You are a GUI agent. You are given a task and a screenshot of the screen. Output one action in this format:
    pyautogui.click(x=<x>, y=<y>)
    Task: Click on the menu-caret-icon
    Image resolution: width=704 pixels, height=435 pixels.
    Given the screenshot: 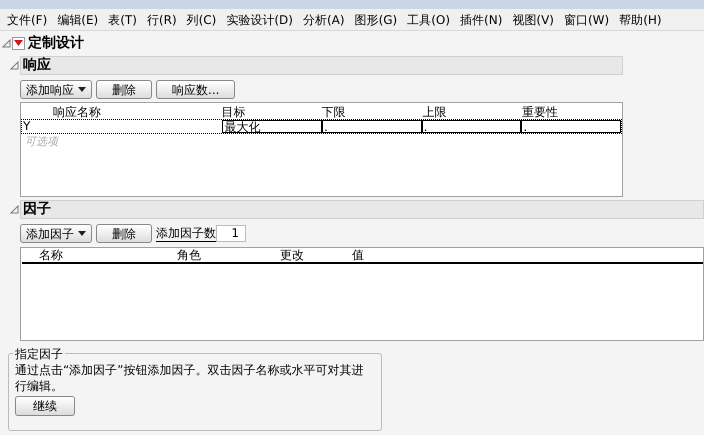 What is the action you would take?
    pyautogui.click(x=18, y=43)
    